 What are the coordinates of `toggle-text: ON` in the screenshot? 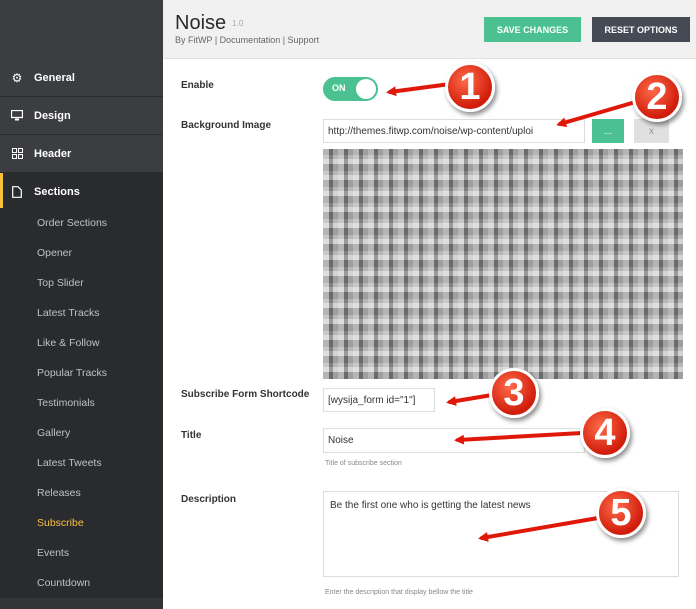 It's located at (339, 88).